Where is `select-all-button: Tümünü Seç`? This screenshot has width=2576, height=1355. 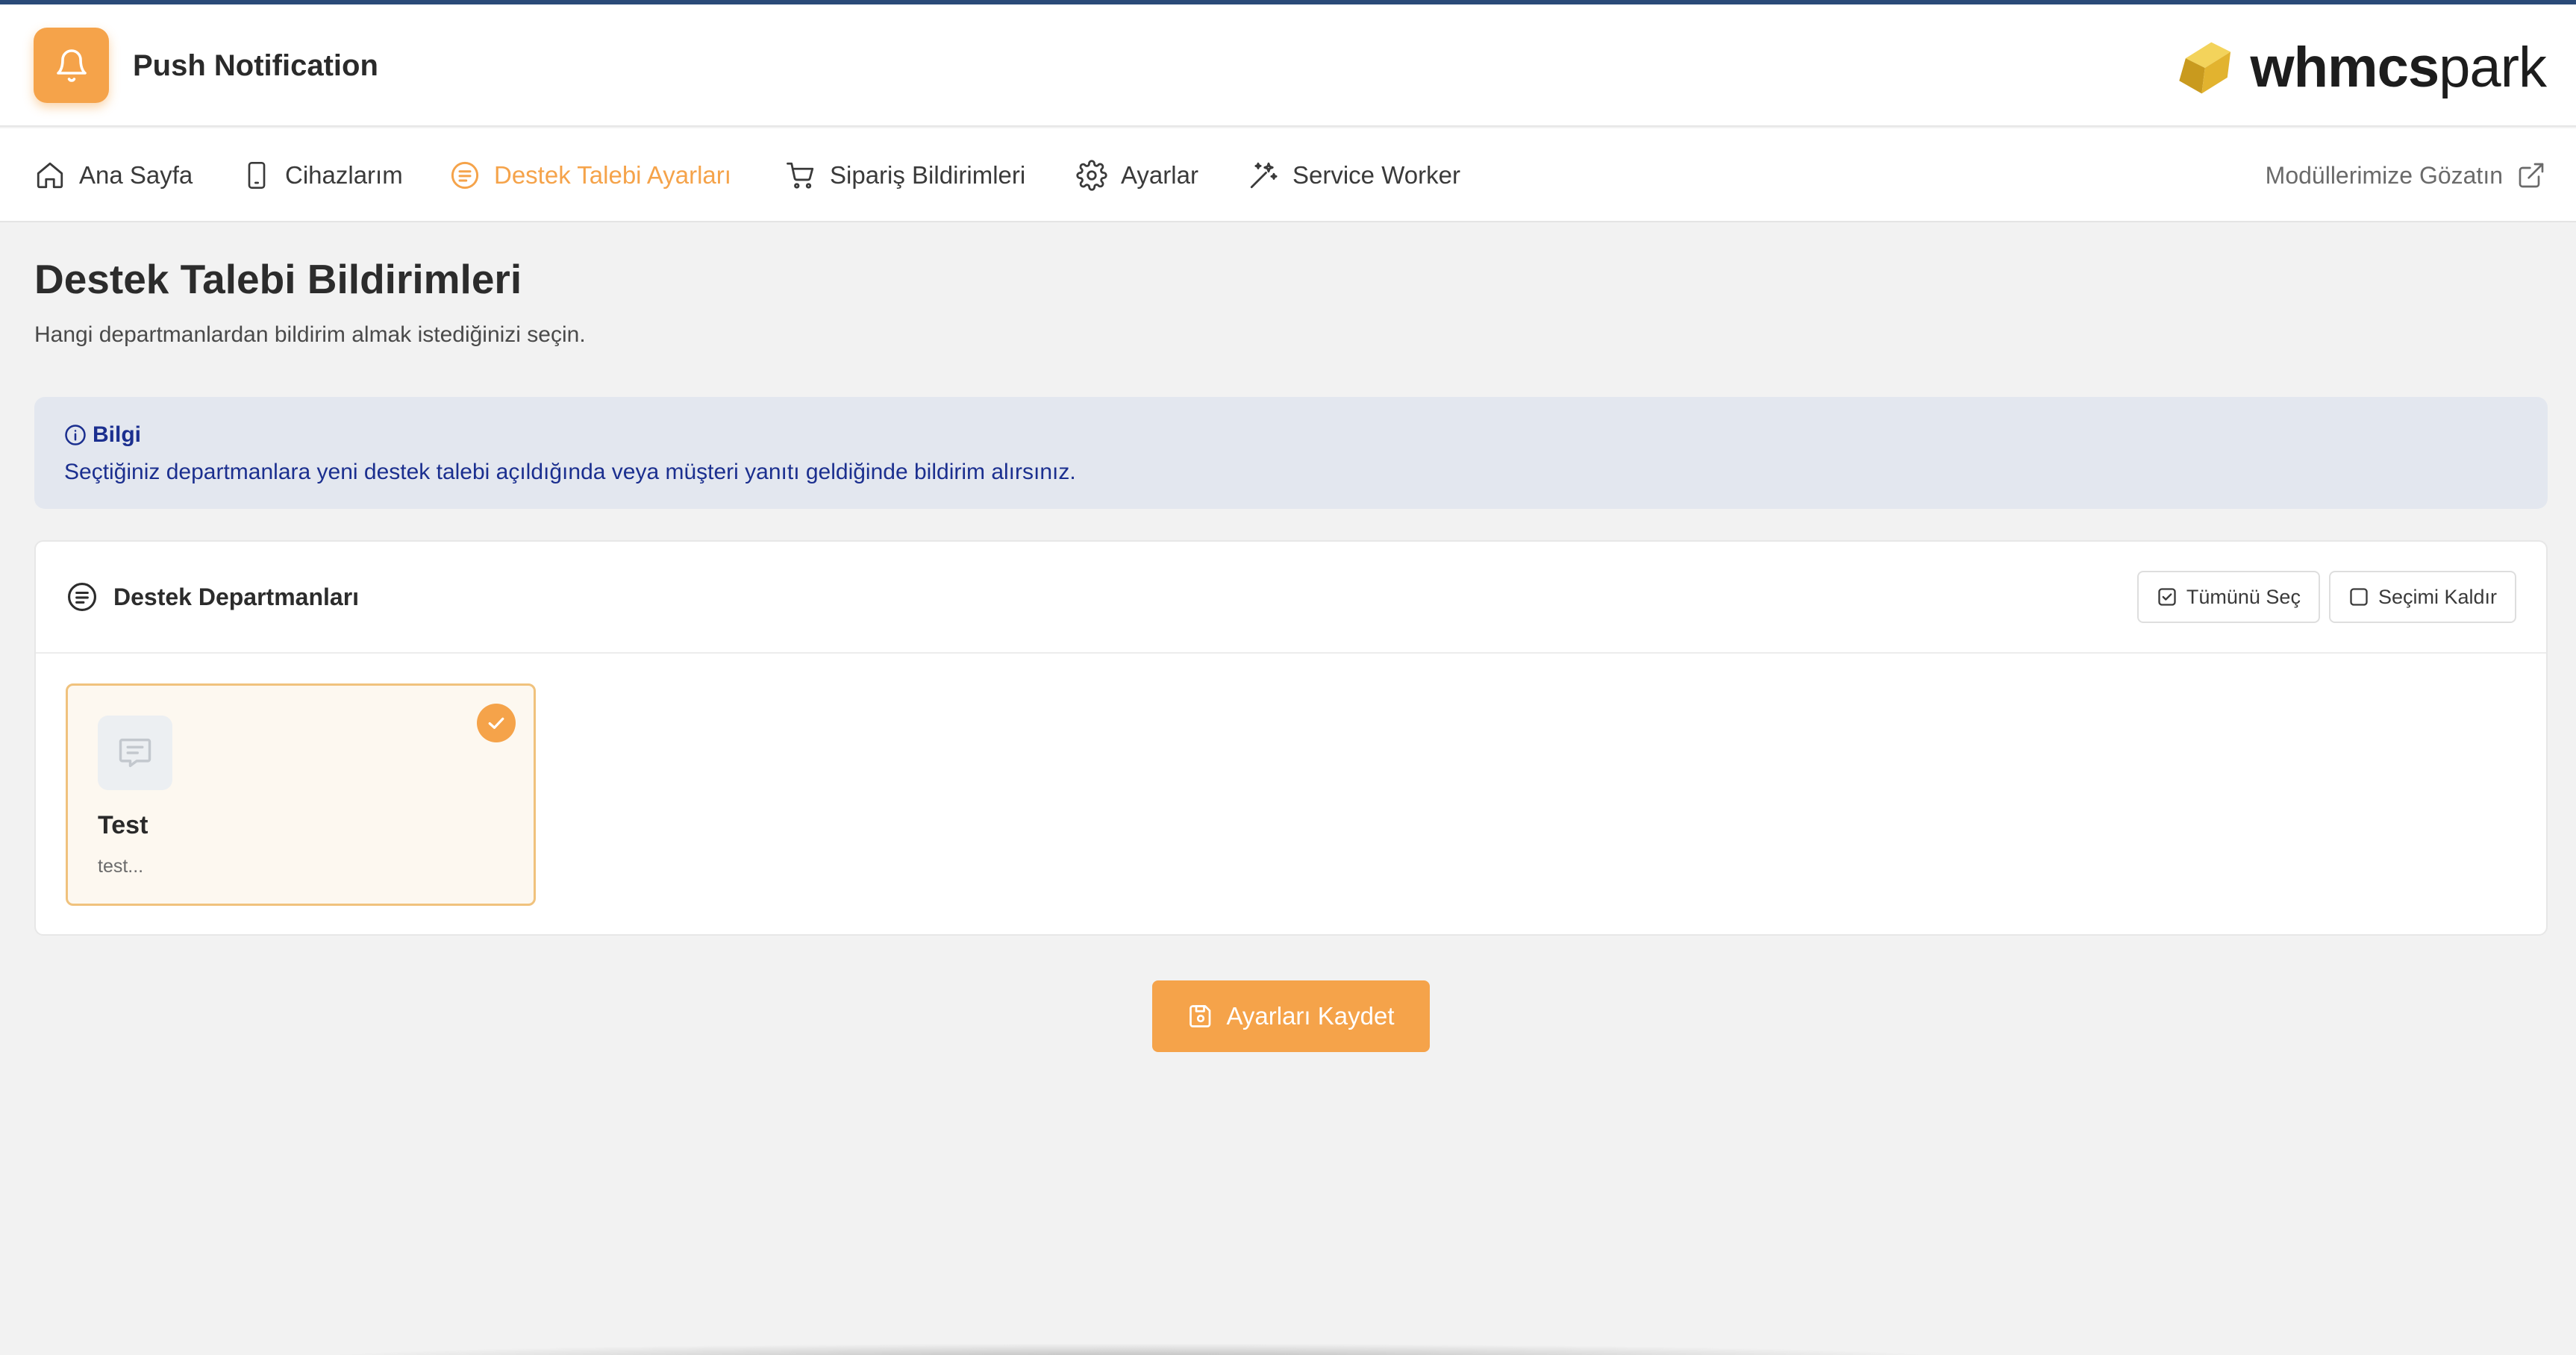 select-all-button: Tümünü Seç is located at coordinates (2228, 597).